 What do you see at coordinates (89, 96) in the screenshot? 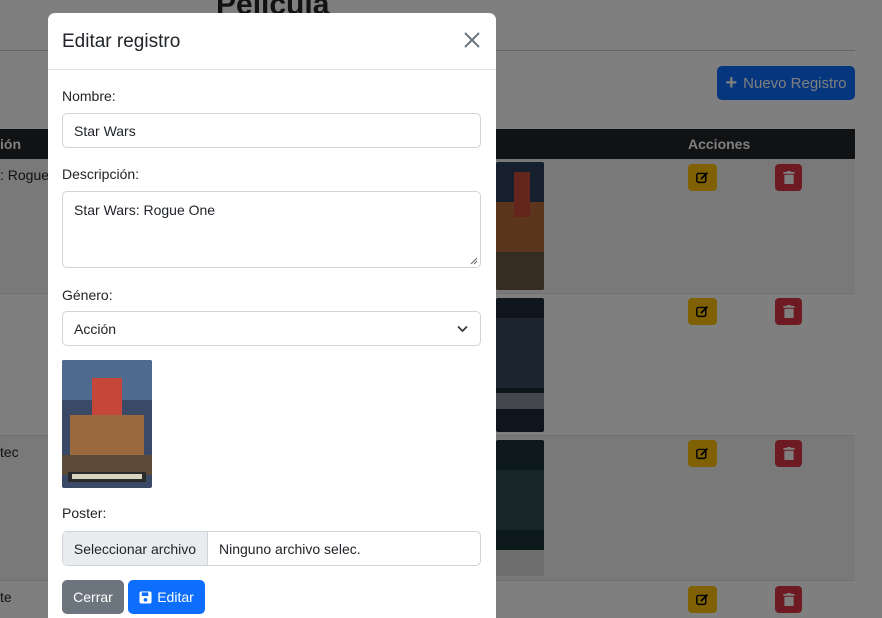
I see `nombre-label: Nombre:` at bounding box center [89, 96].